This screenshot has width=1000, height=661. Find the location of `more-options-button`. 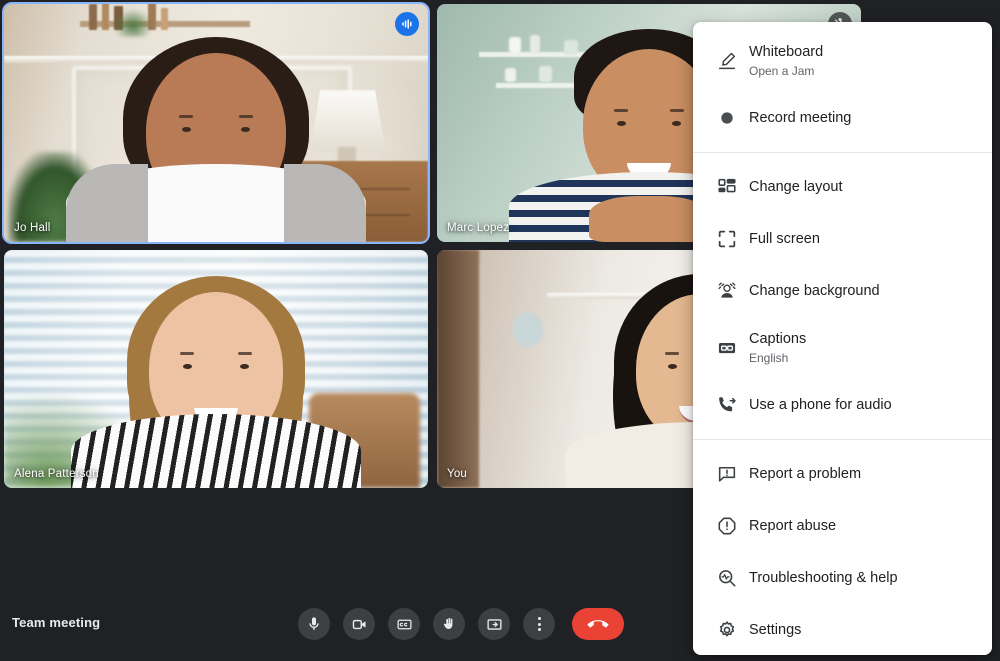

more-options-button is located at coordinates (539, 624).